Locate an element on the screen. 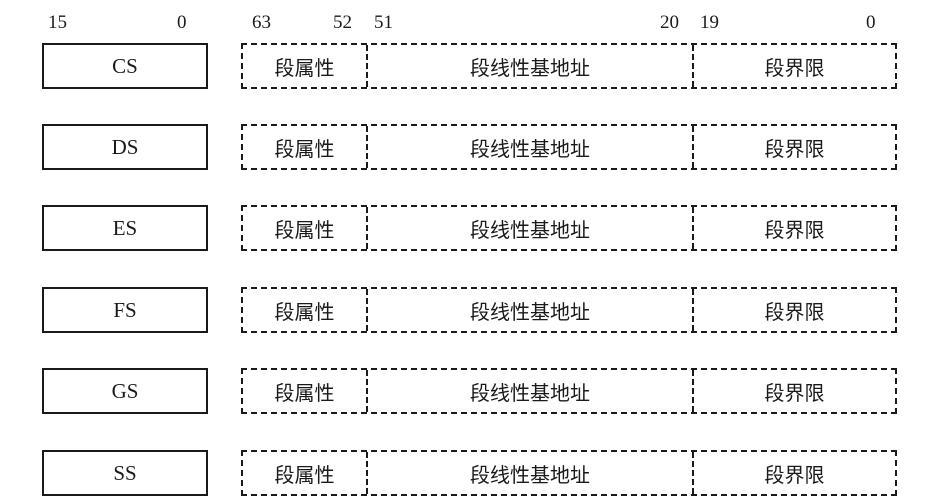 This screenshot has width=927, height=503. register-row: GS 段属性 段线性基地址 段界限 is located at coordinates (463, 391).